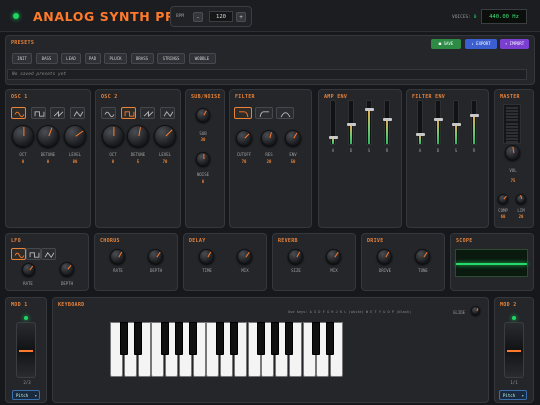 The width and height of the screenshot is (540, 405). I want to click on osc2-detune-knob, so click(138, 136).